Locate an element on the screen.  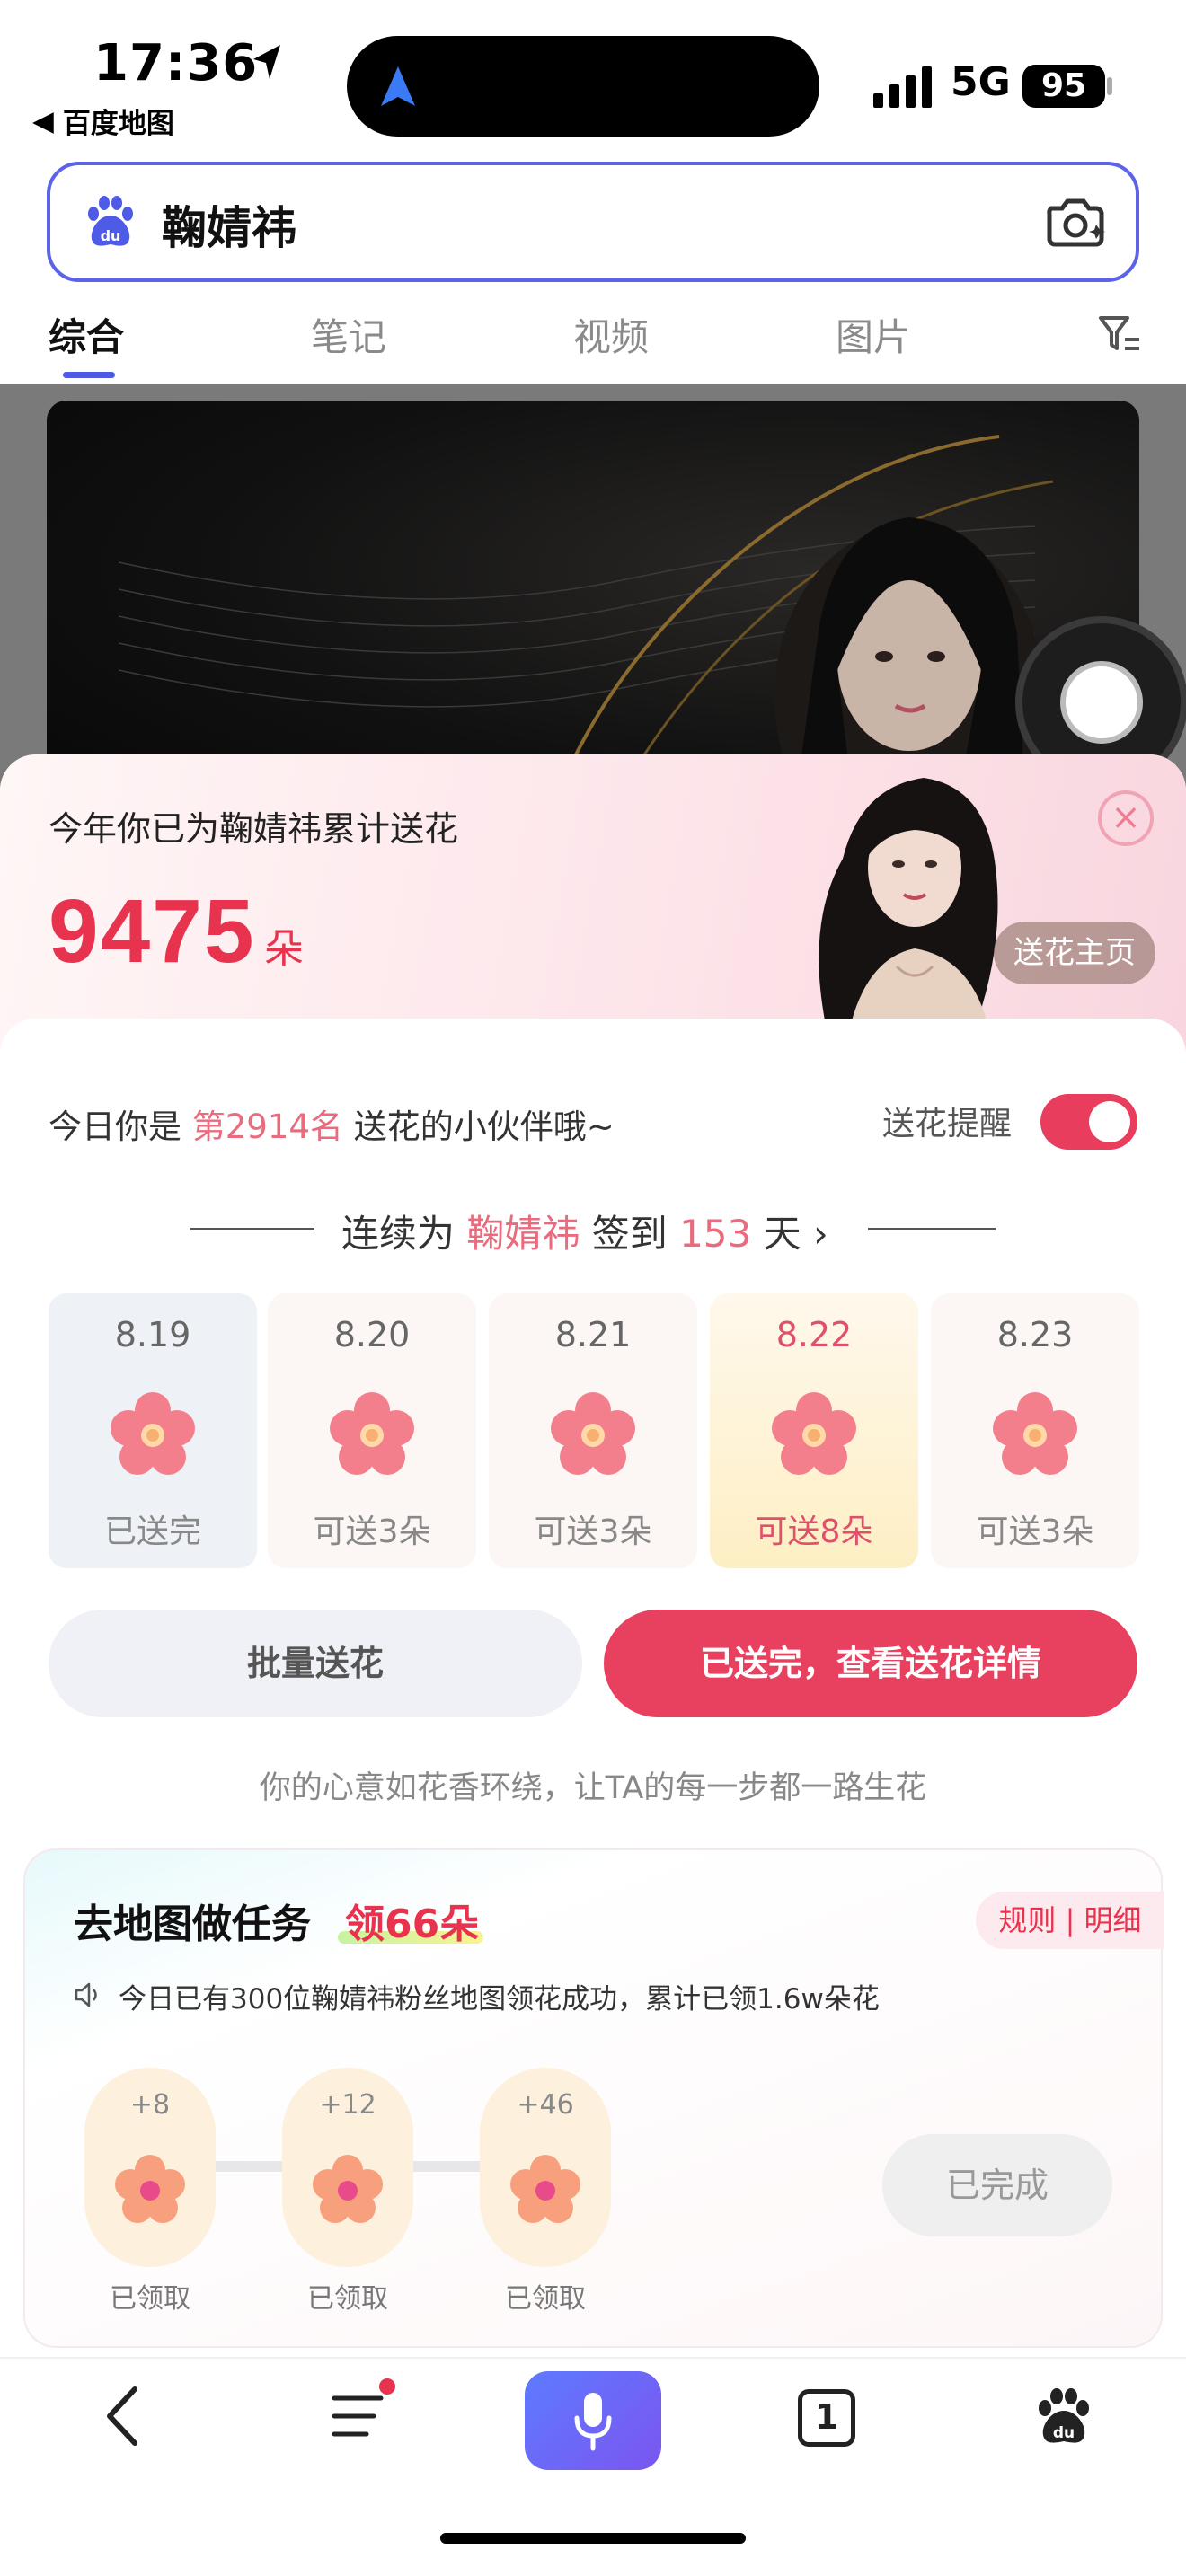
close-icon: × is located at coordinates (1126, 818).